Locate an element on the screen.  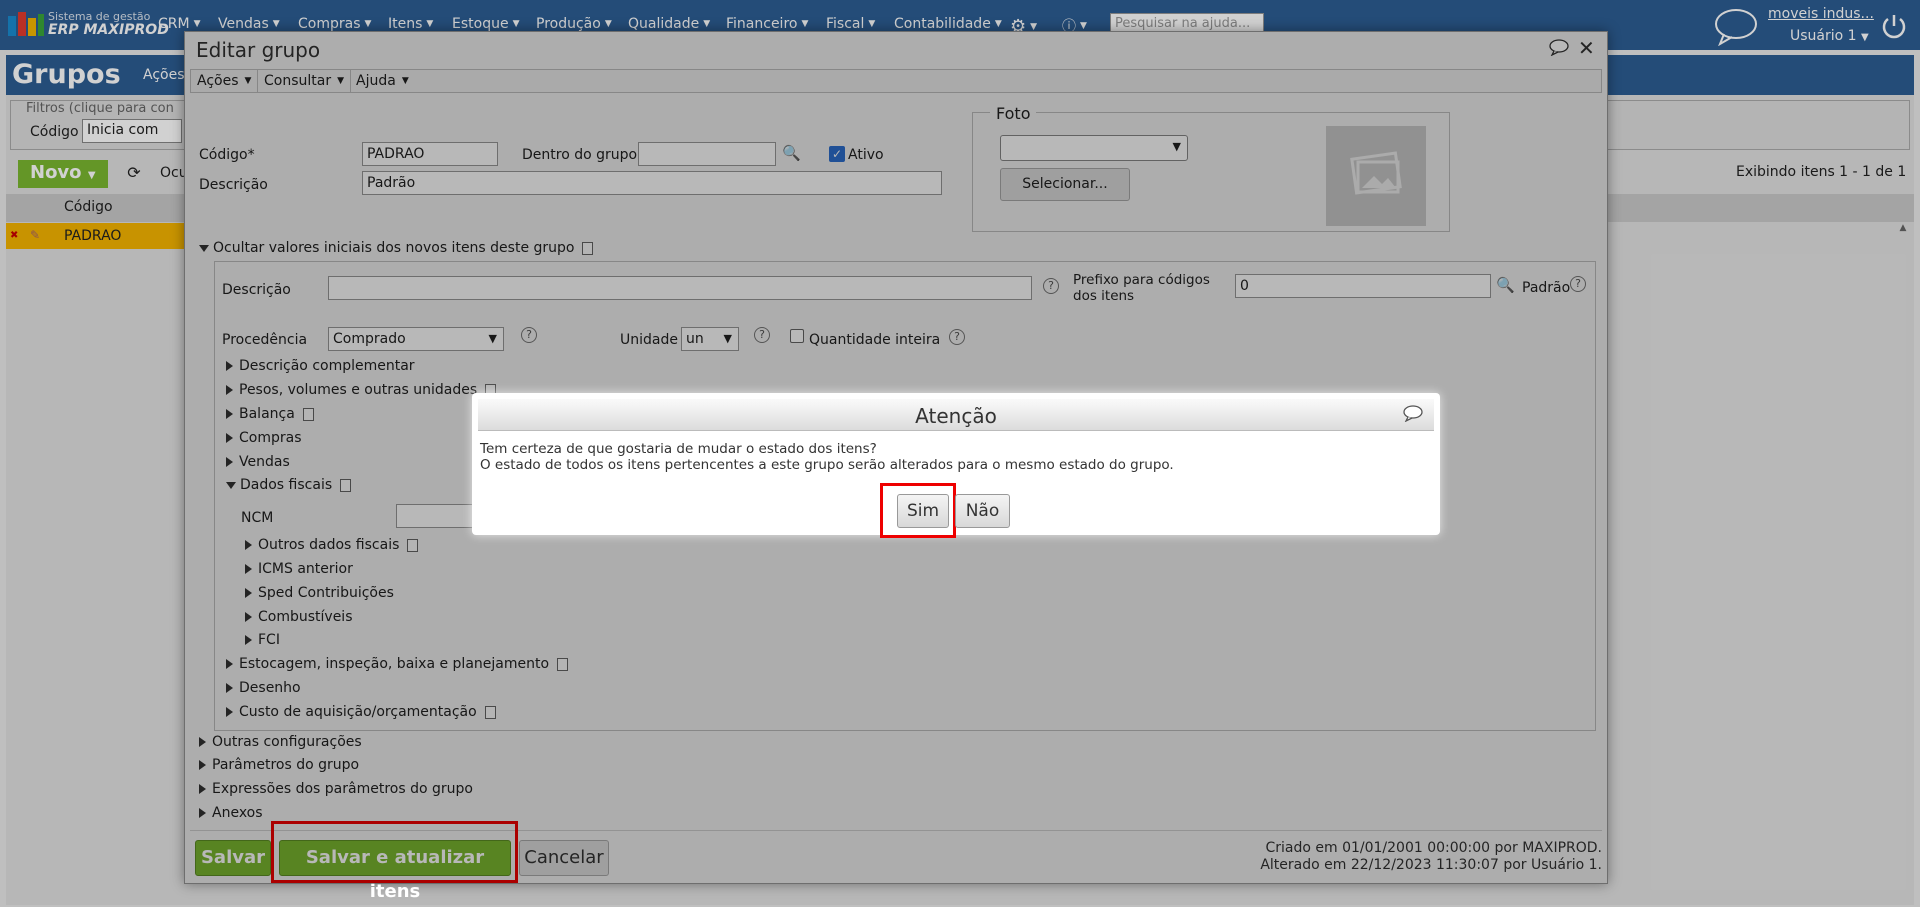
highlight-box is located at coordinates (918, 510).